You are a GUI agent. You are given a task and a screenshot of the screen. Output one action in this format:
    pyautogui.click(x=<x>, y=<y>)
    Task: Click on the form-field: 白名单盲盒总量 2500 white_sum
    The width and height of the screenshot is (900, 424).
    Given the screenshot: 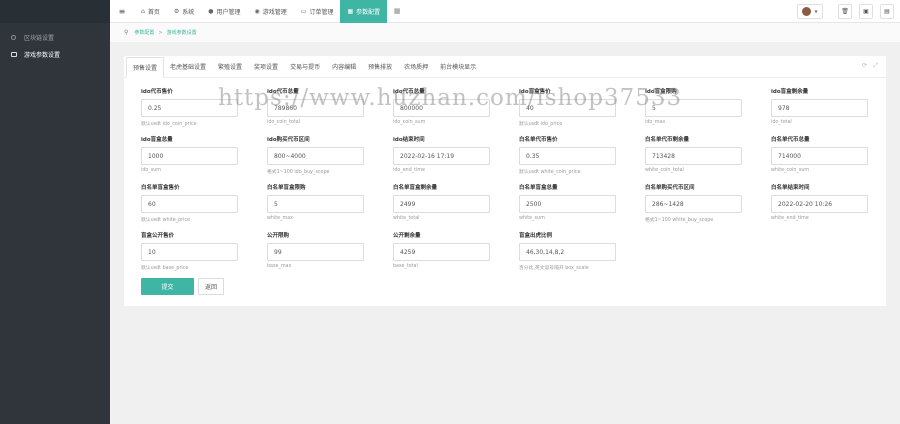 What is the action you would take?
    pyautogui.click(x=569, y=202)
    